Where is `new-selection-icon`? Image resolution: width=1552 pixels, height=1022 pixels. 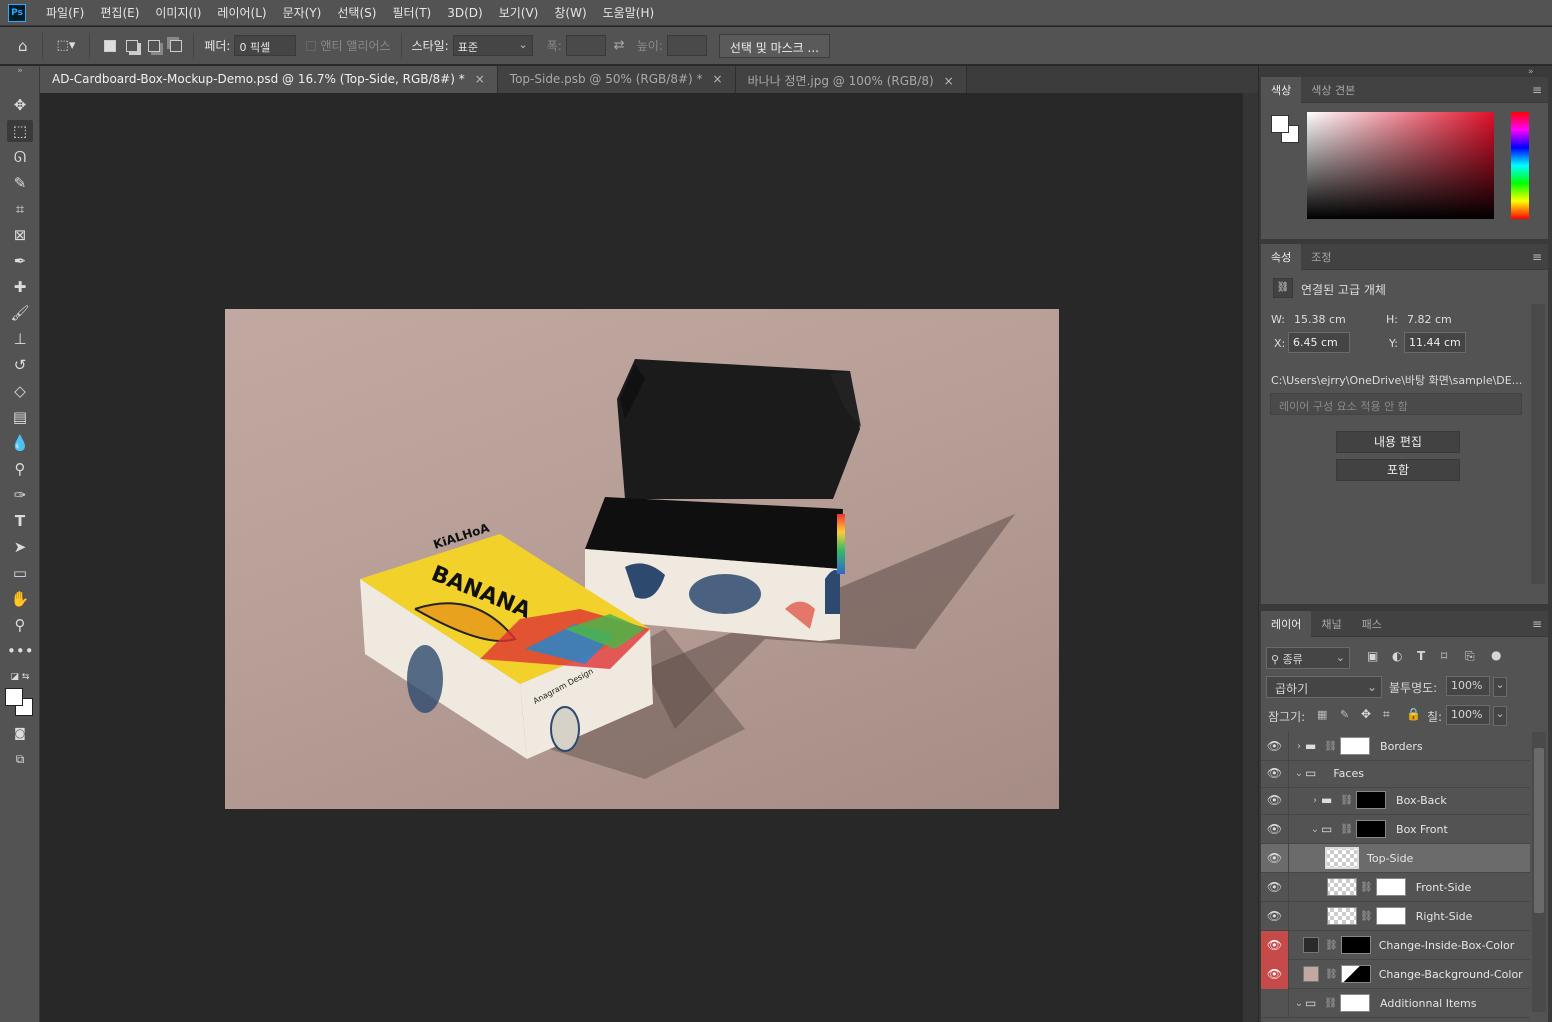 new-selection-icon is located at coordinates (110, 45).